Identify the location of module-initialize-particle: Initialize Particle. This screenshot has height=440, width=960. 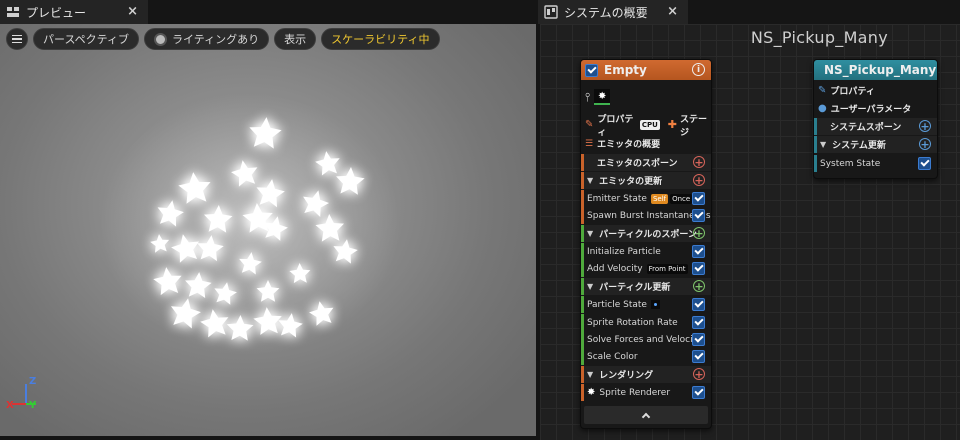
(646, 251).